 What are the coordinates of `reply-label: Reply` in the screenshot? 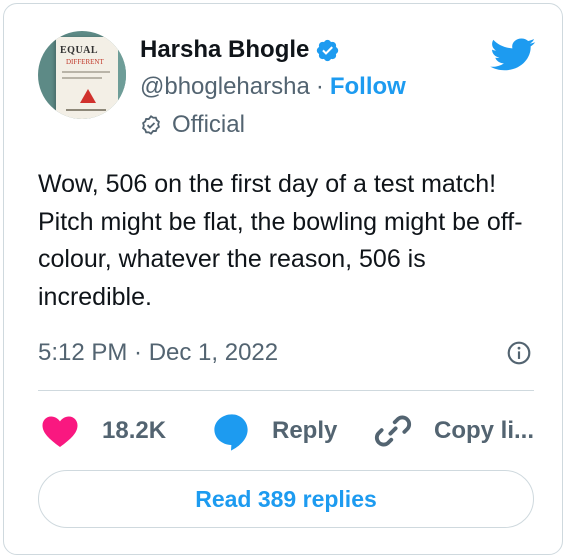 It's located at (305, 430).